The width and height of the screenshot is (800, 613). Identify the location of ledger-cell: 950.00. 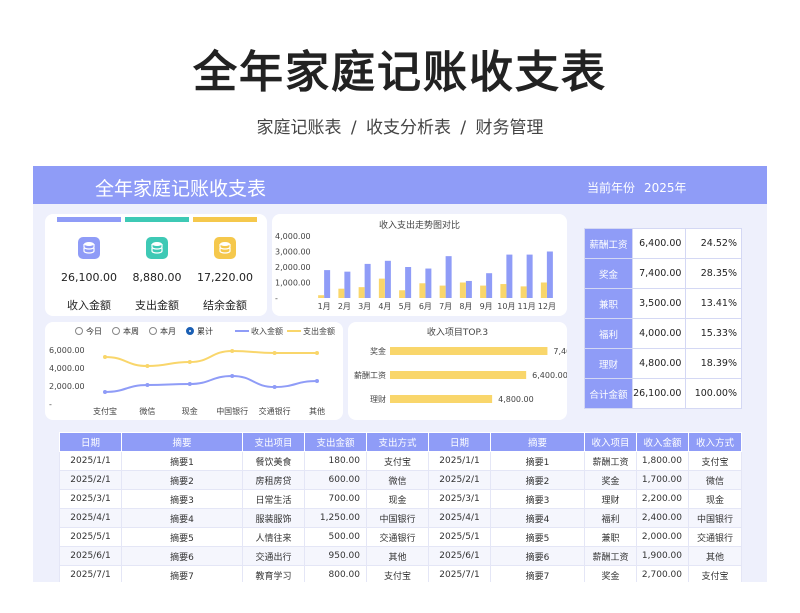
(335, 556).